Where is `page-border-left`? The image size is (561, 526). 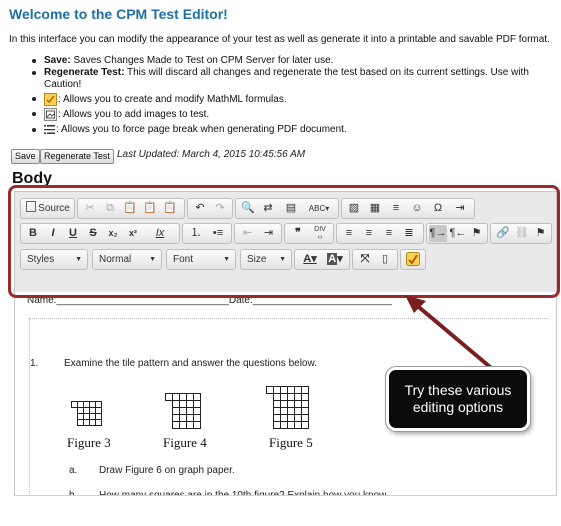 page-border-left is located at coordinates (30, 408).